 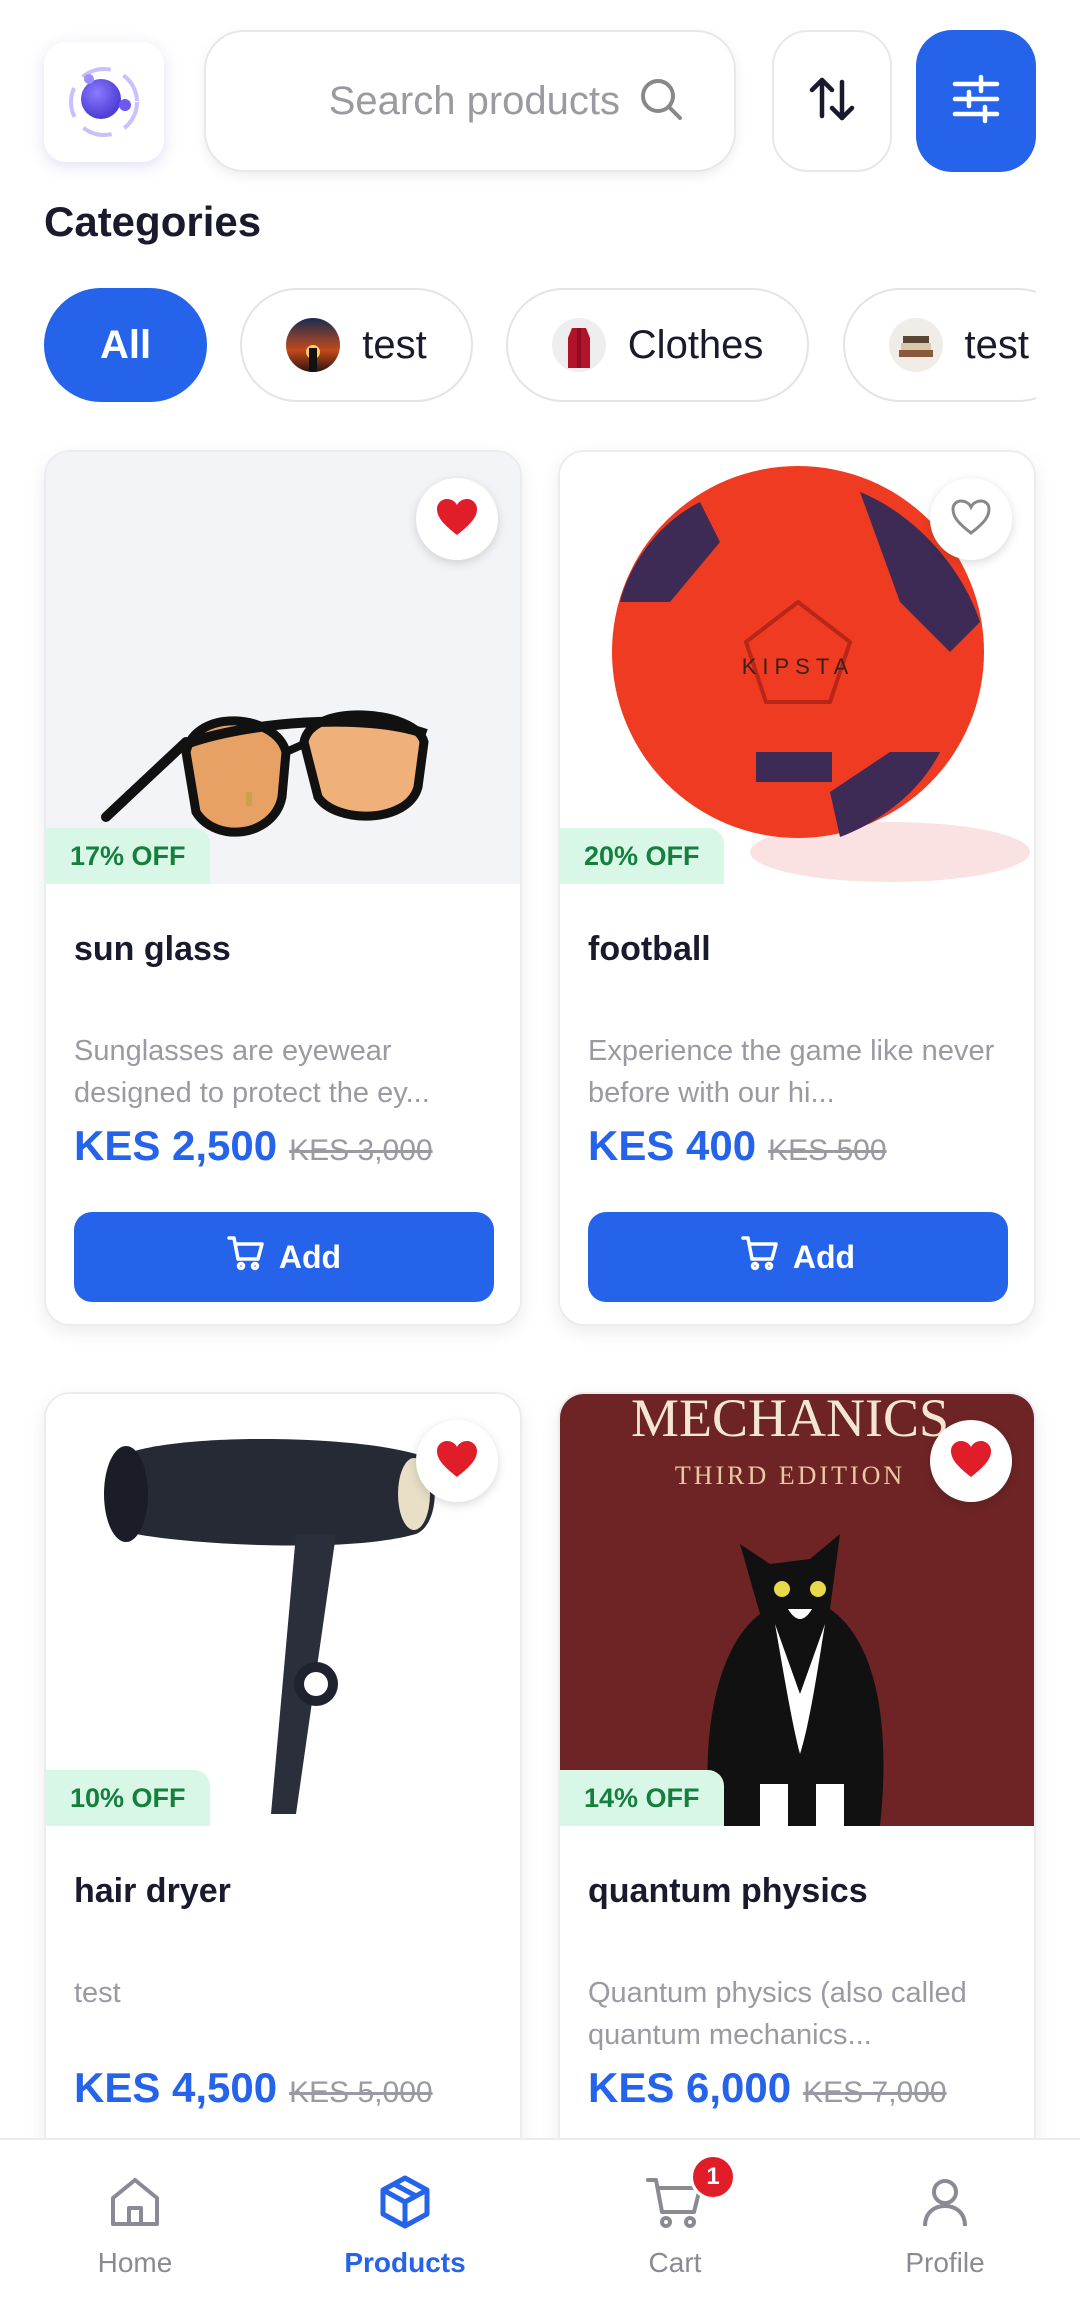 I want to click on category-chip-all: All, so click(x=126, y=345).